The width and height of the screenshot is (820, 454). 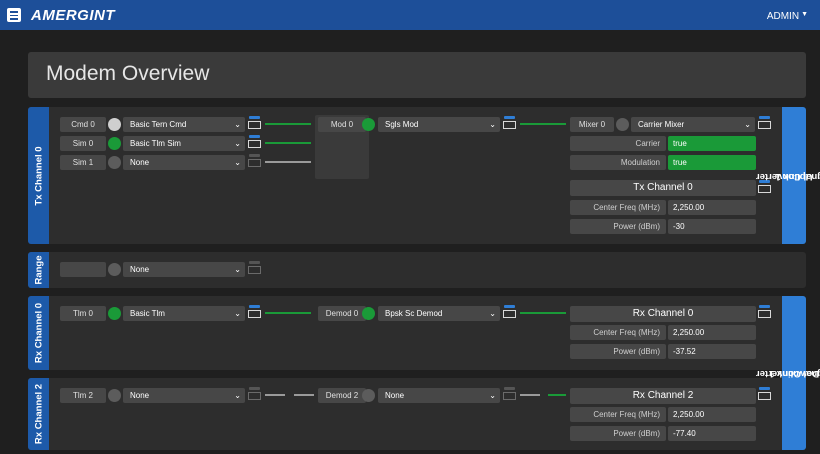 I want to click on demod2-out-arrow-icon, so click(x=530, y=395).